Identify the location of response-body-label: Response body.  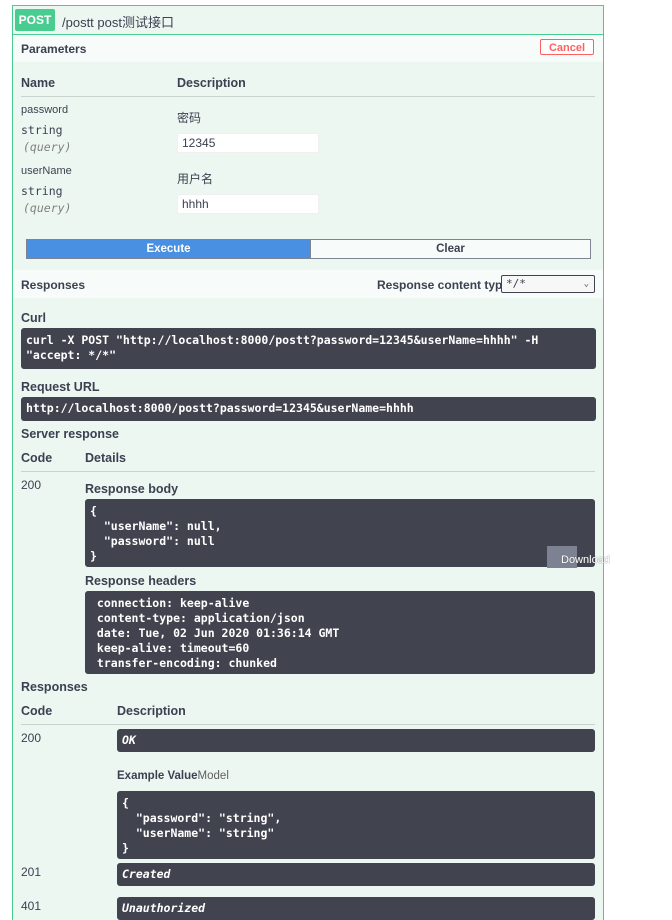
(132, 489).